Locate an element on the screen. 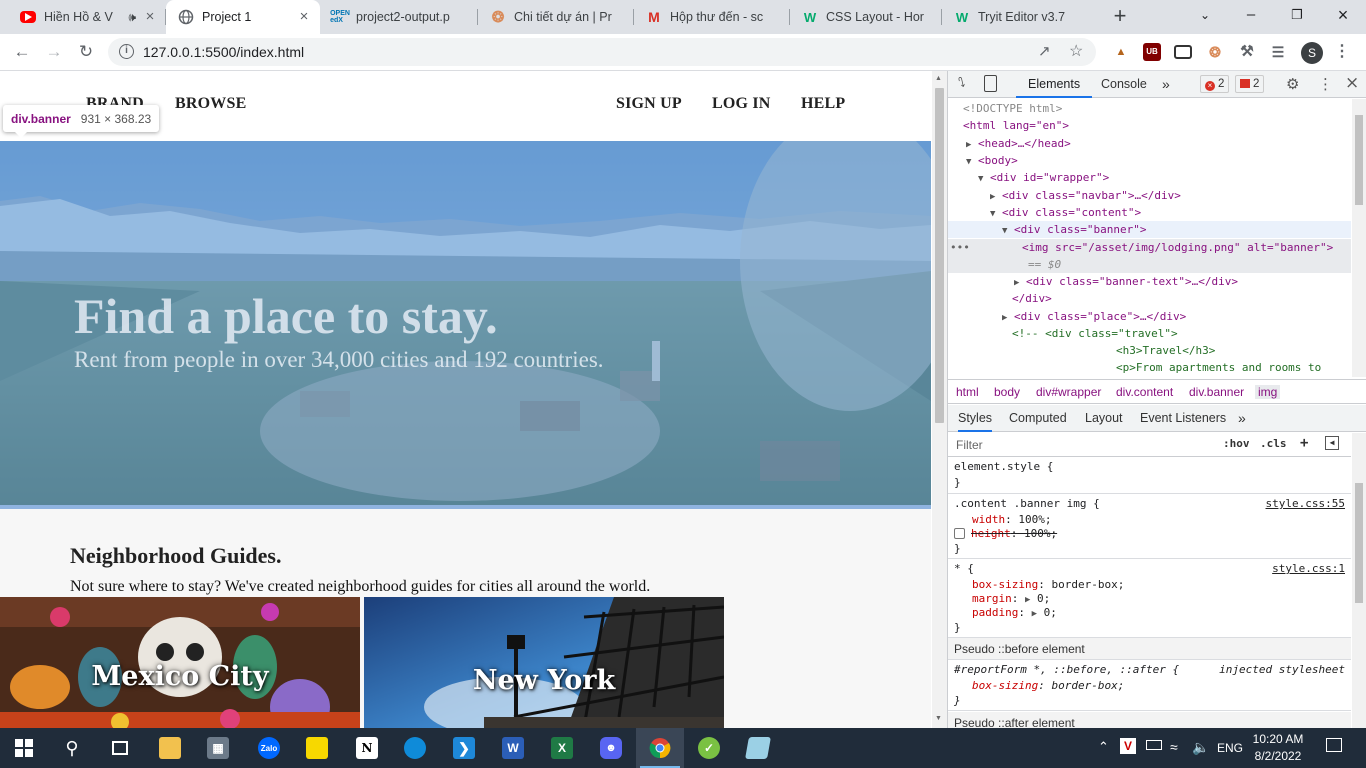 The width and height of the screenshot is (1366, 768). close-window-button: × is located at coordinates (1343, 16).